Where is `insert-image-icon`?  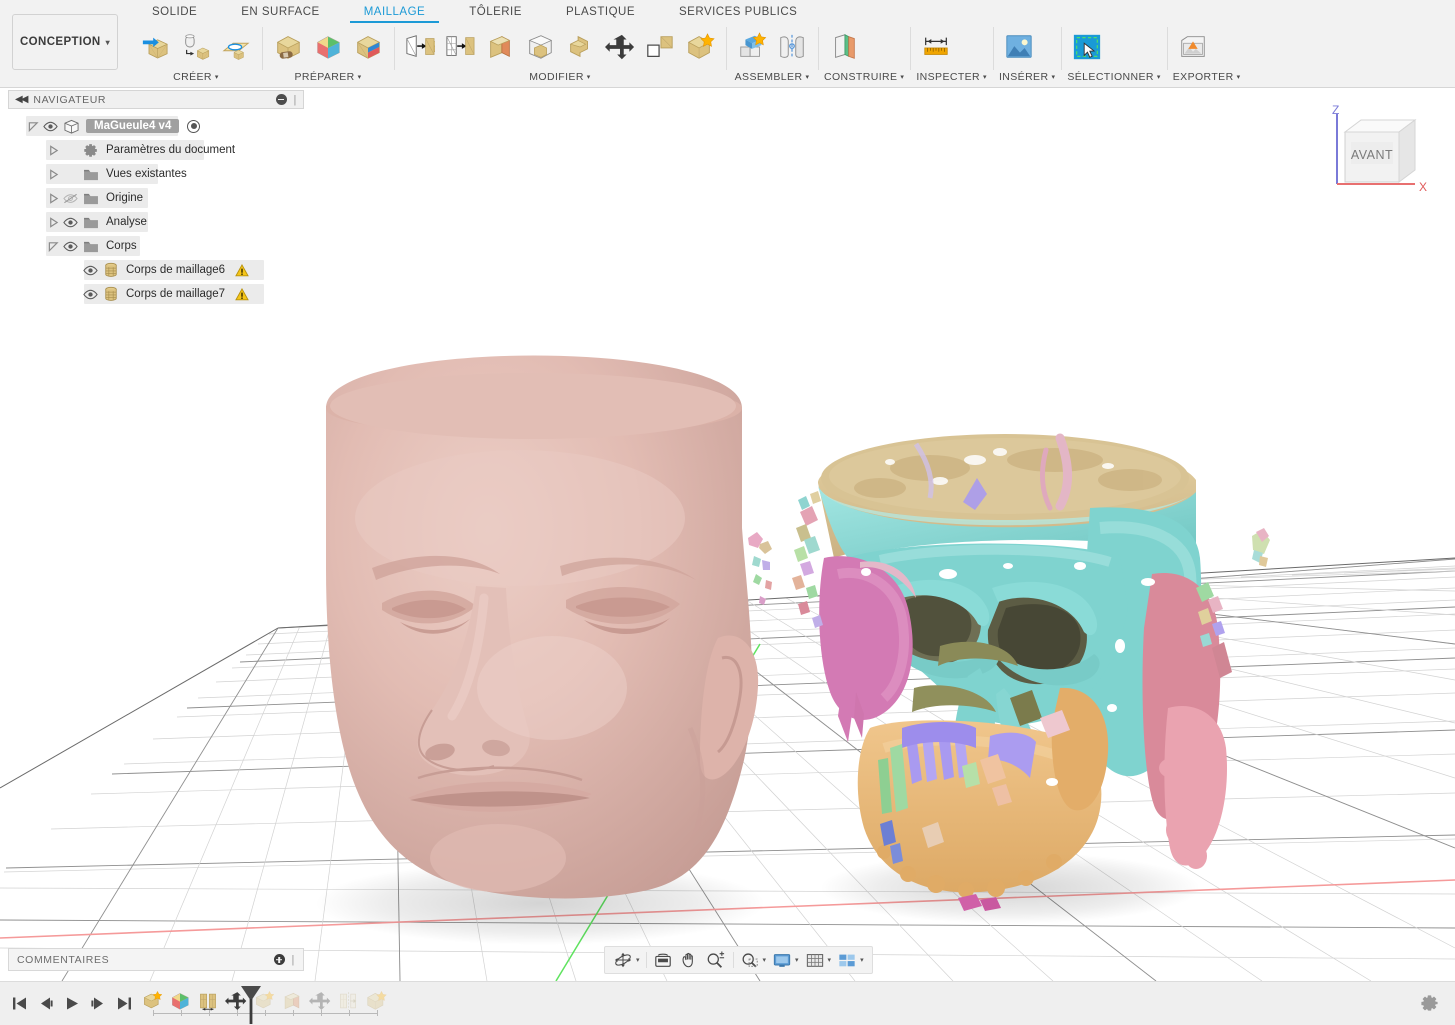 insert-image-icon is located at coordinates (1019, 47).